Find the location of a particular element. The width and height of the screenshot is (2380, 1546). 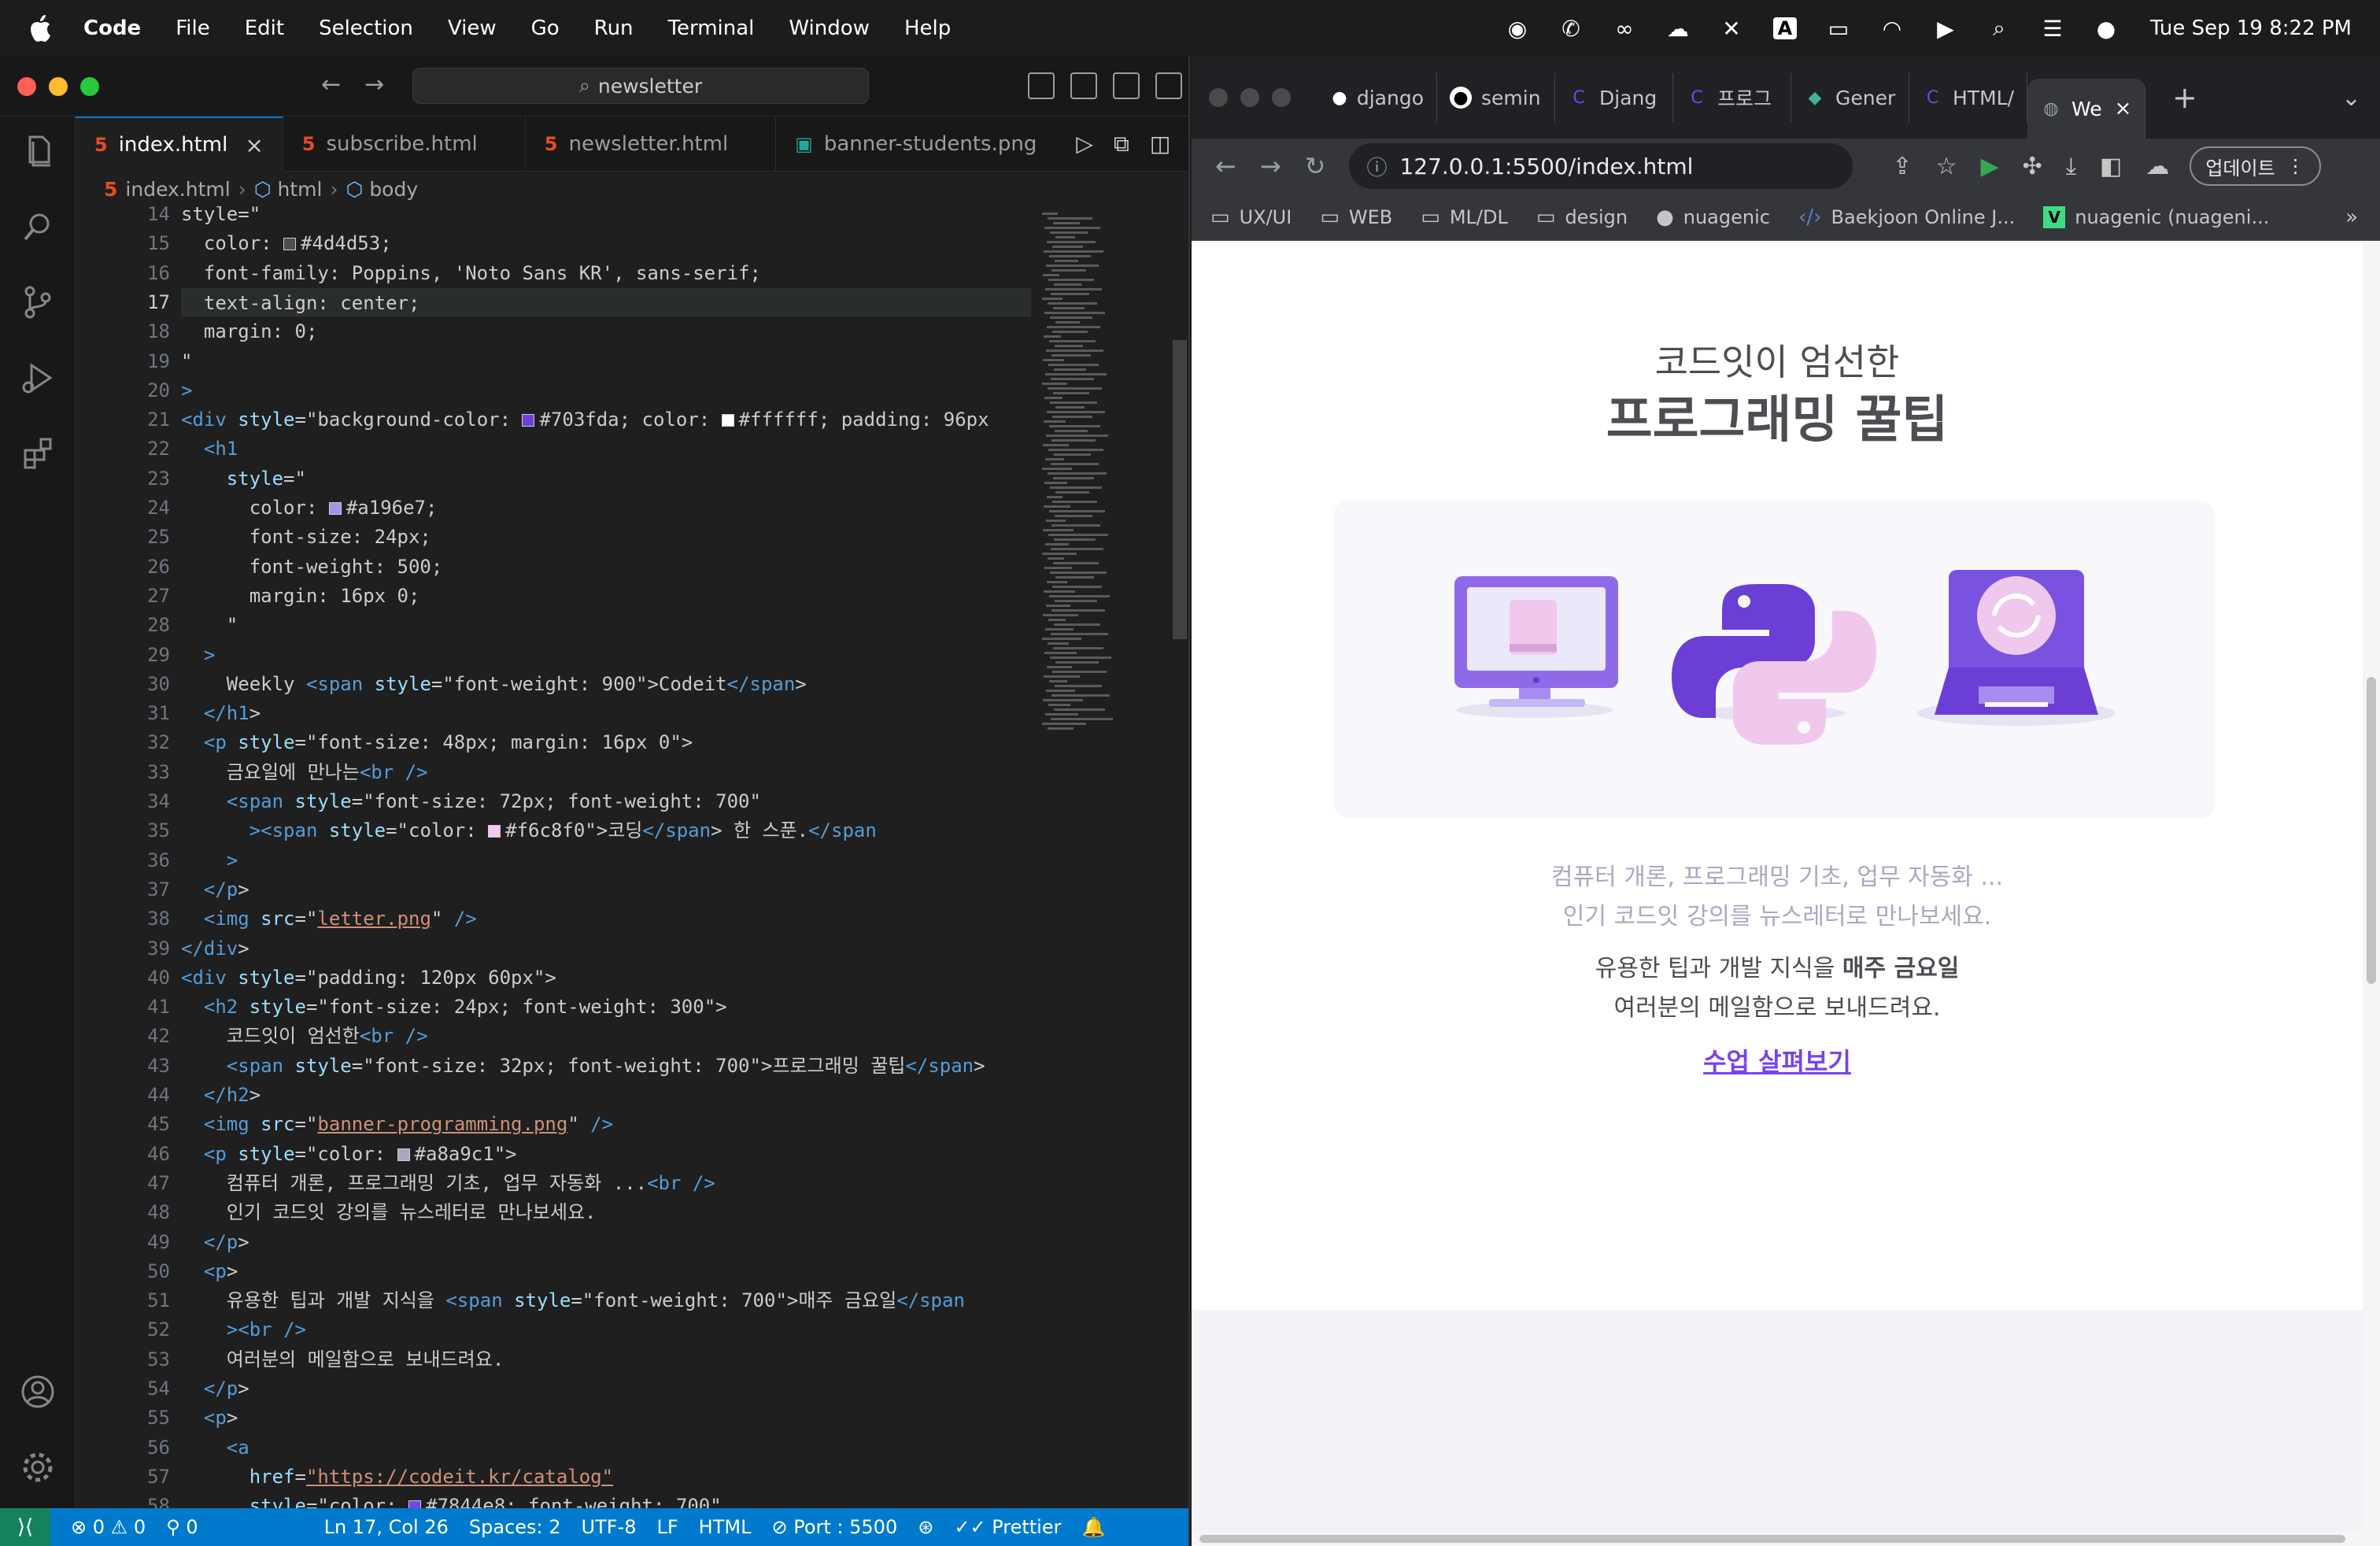

cloud-icon: ☁ is located at coordinates (1678, 28).